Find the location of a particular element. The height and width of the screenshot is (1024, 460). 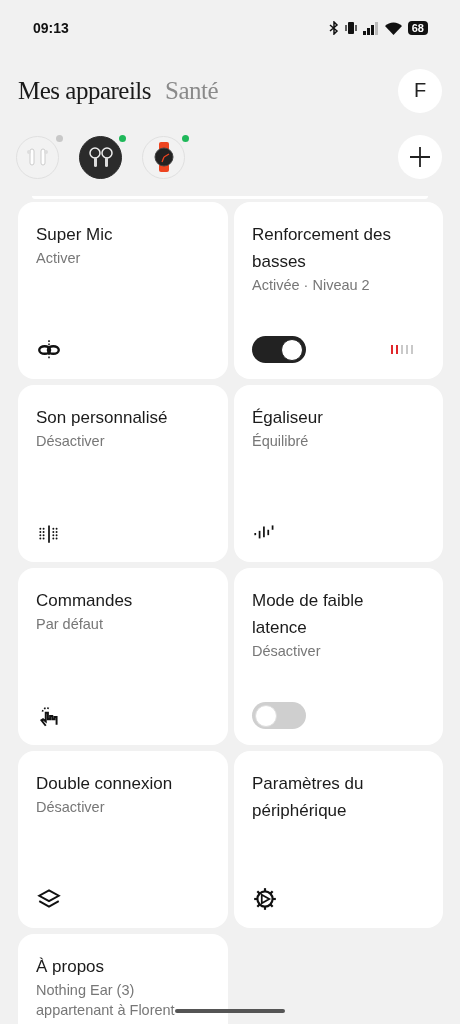

settings-card: Son personnalisé Désactiver is located at coordinates (123, 473).